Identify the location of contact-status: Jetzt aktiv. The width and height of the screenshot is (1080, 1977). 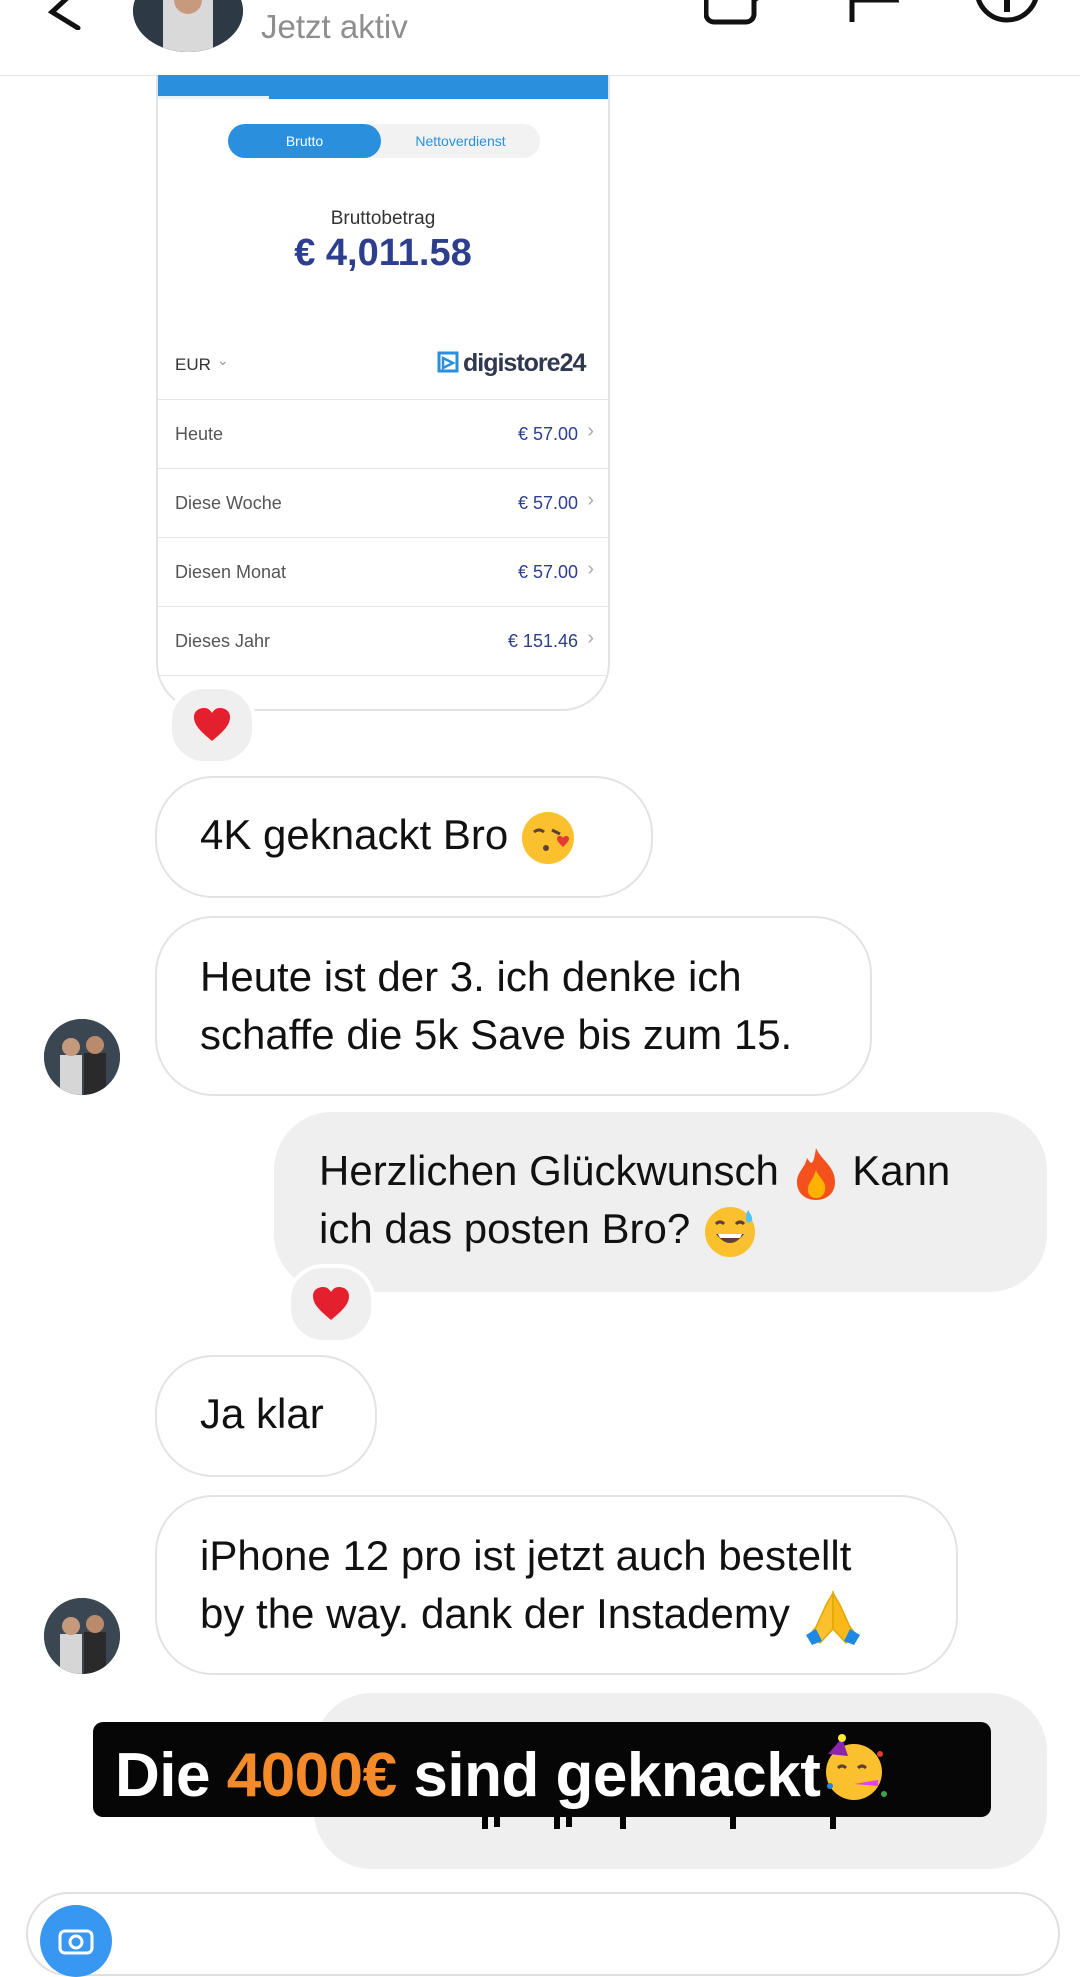
(334, 26).